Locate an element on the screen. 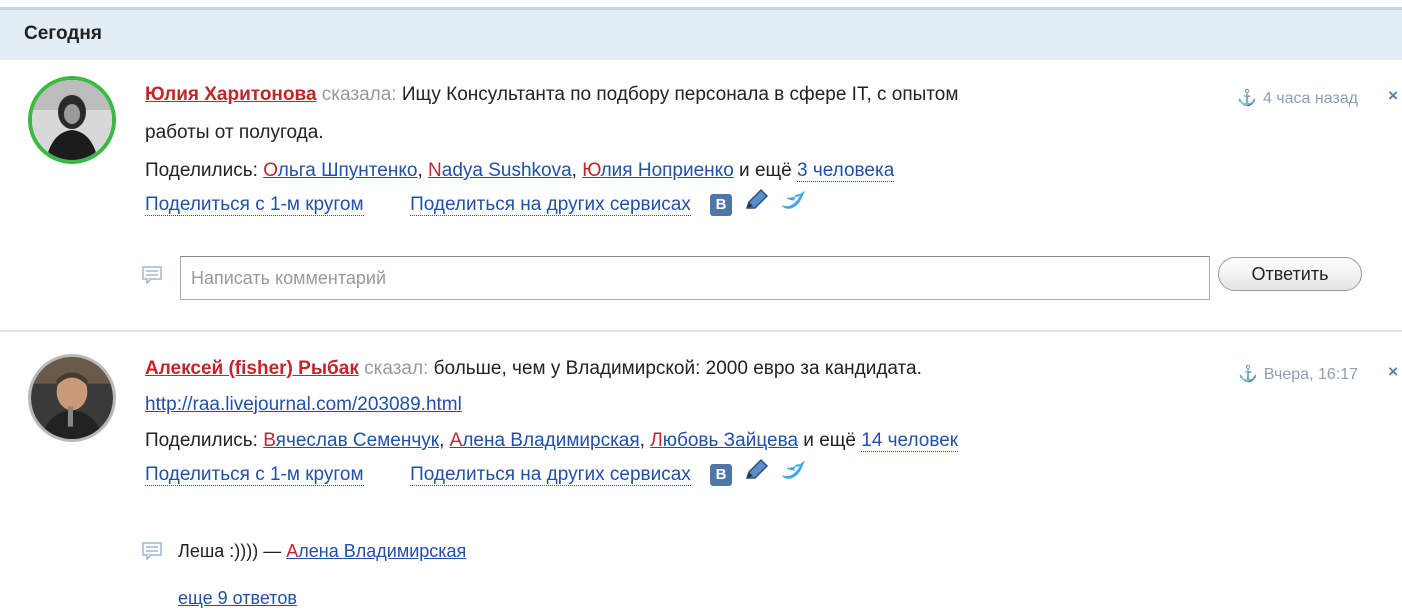  more-sharers-link: 14 человек is located at coordinates (910, 441).